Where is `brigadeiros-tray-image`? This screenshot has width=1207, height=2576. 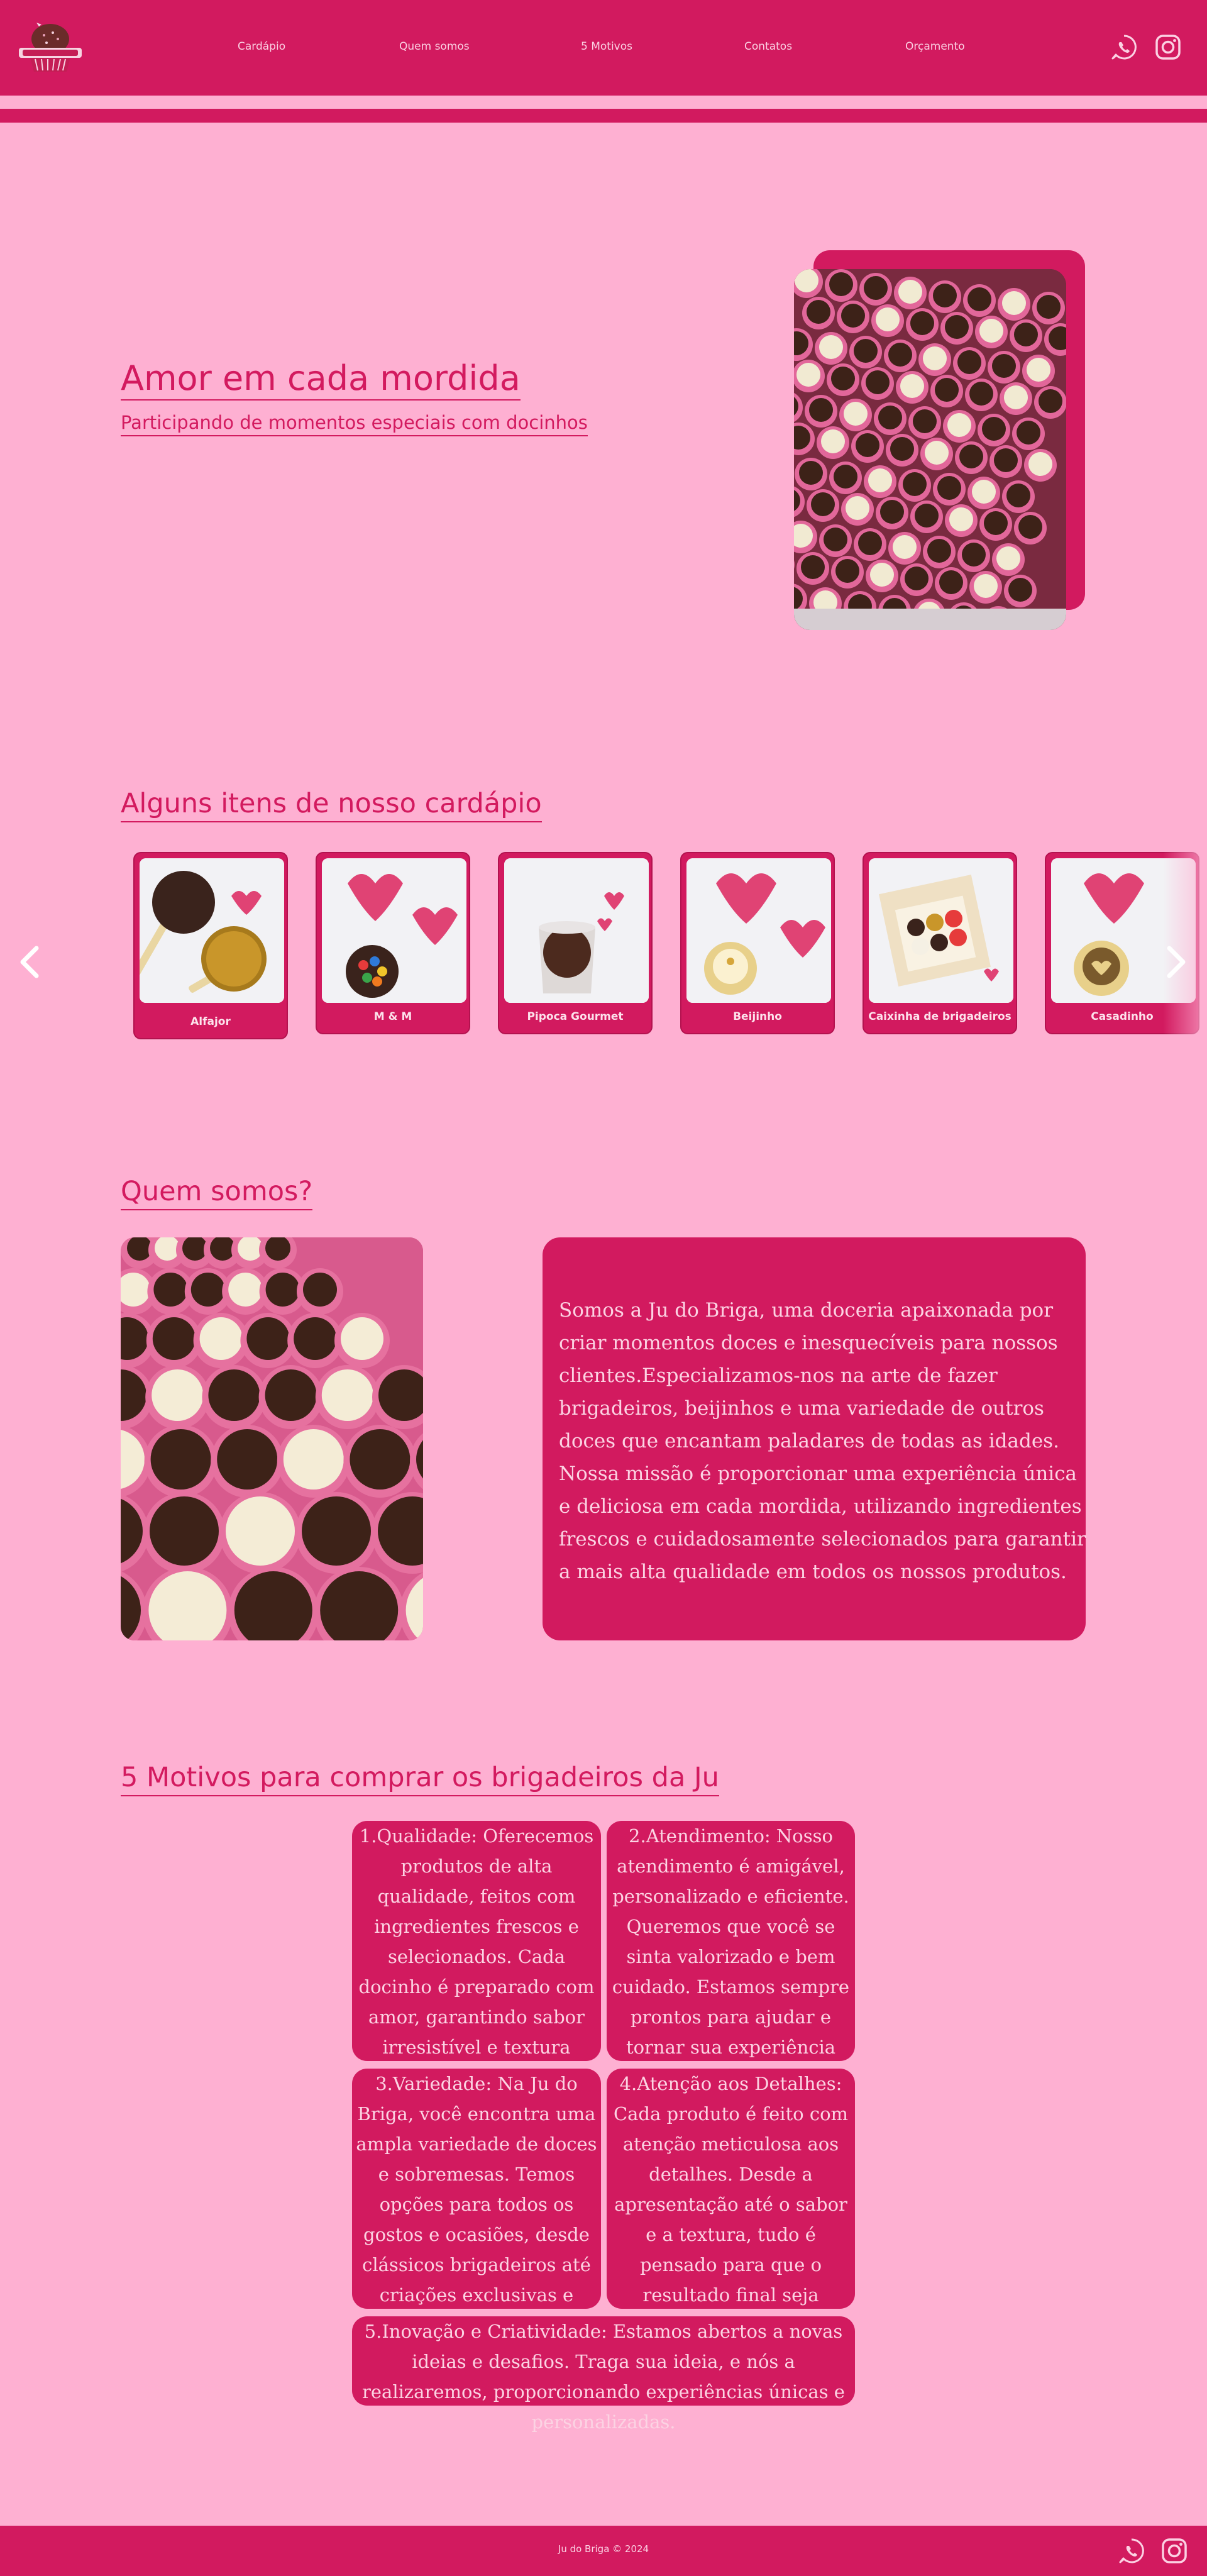
brigadeiros-tray-image is located at coordinates (930, 449).